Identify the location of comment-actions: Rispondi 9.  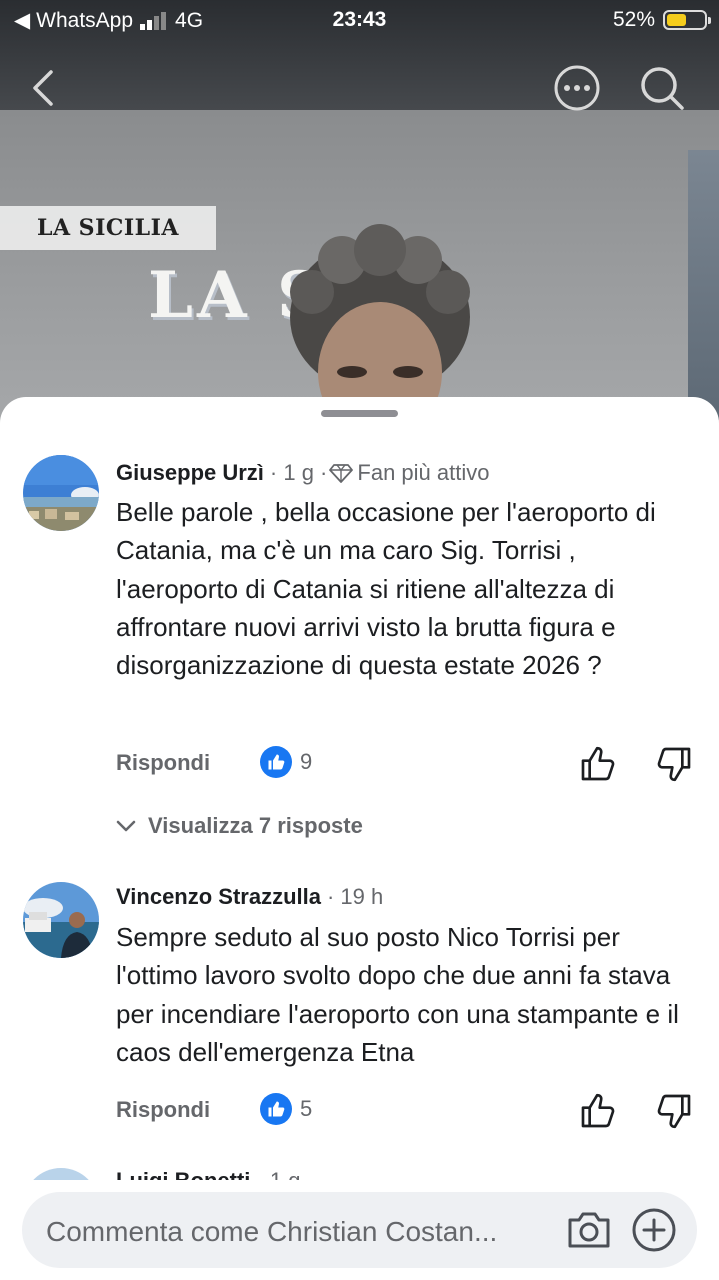
(411, 764).